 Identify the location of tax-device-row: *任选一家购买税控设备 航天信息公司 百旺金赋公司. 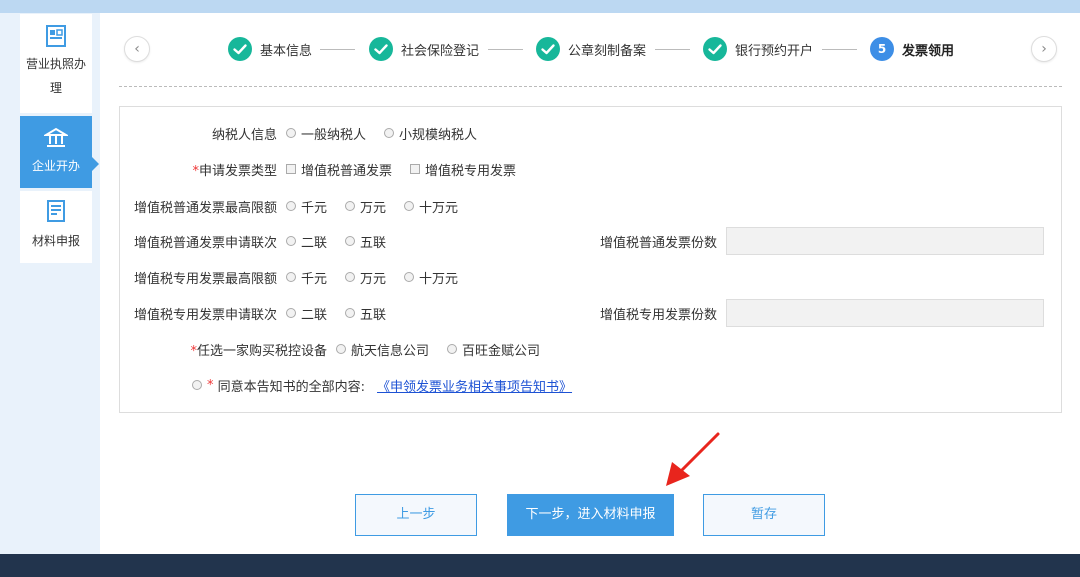
(540, 349).